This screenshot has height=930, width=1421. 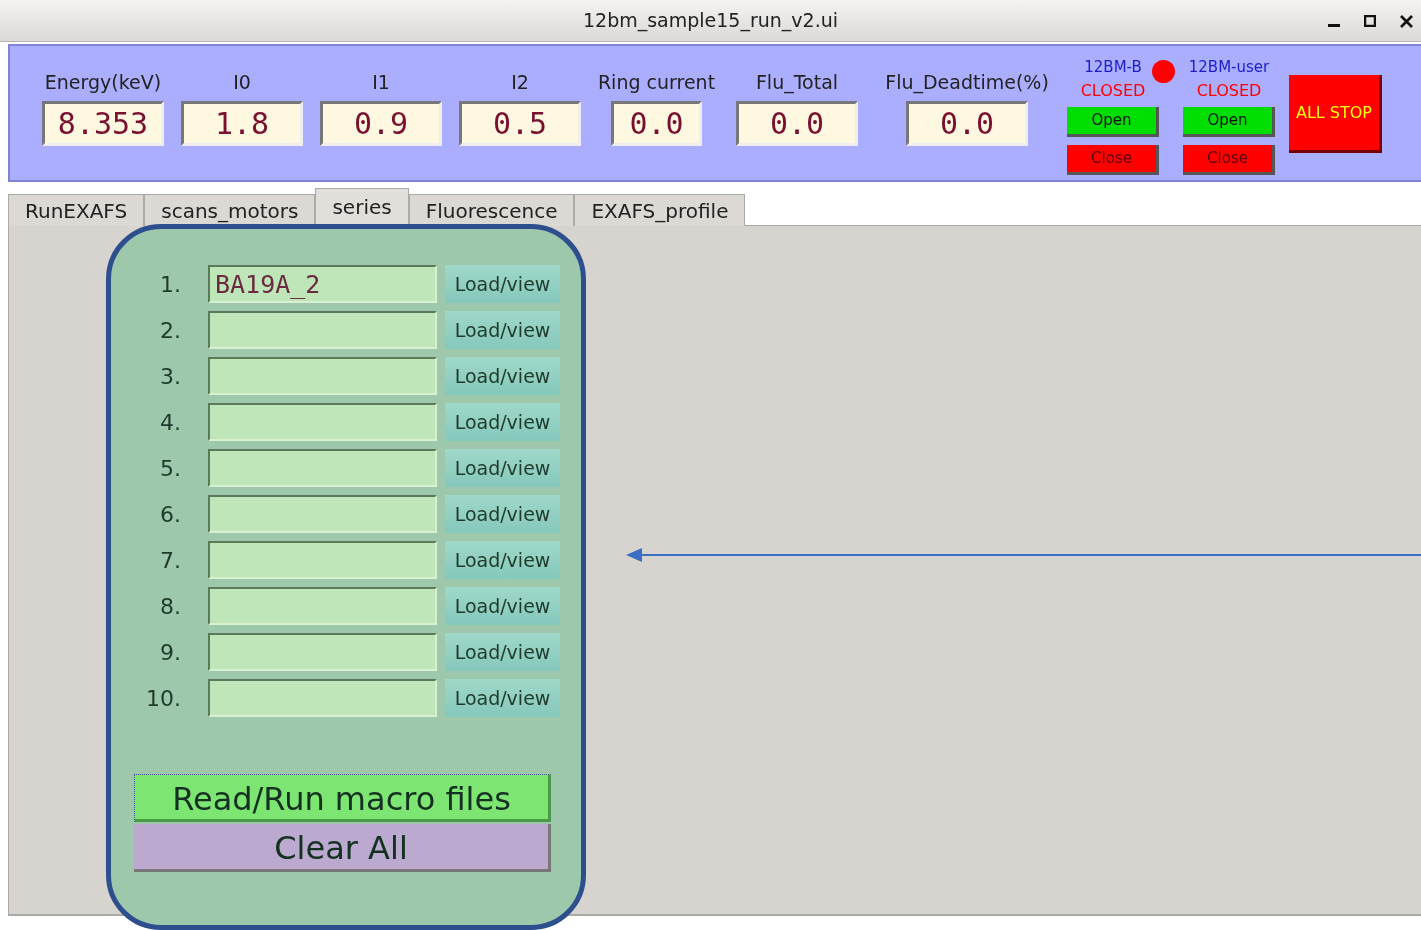 I want to click on row-number: 10., so click(x=163, y=698).